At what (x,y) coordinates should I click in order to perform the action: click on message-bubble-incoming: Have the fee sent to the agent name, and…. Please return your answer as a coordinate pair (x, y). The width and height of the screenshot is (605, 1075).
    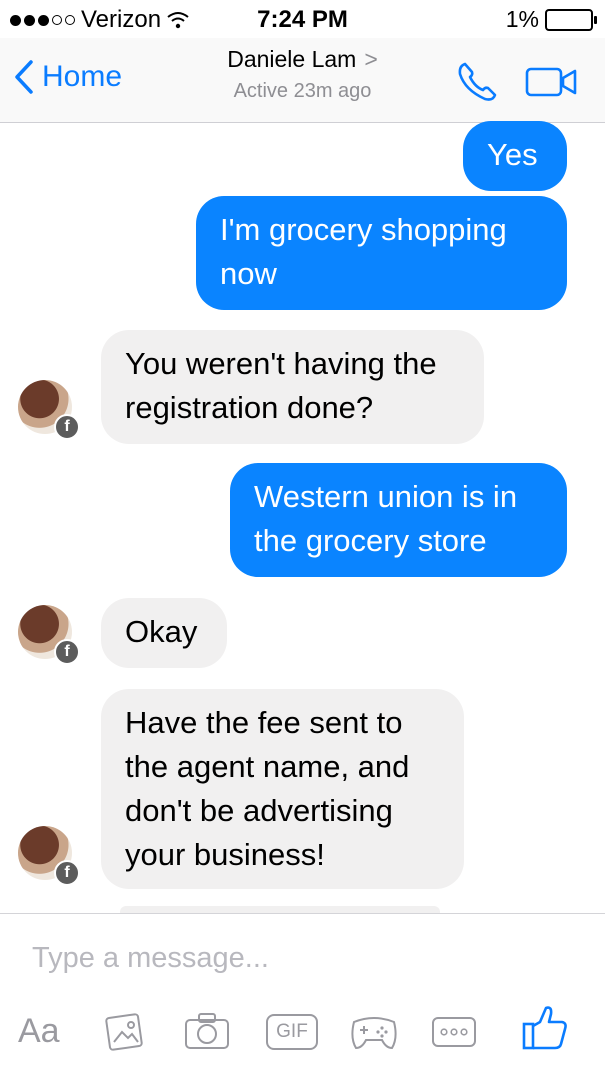
    Looking at the image, I should click on (282, 789).